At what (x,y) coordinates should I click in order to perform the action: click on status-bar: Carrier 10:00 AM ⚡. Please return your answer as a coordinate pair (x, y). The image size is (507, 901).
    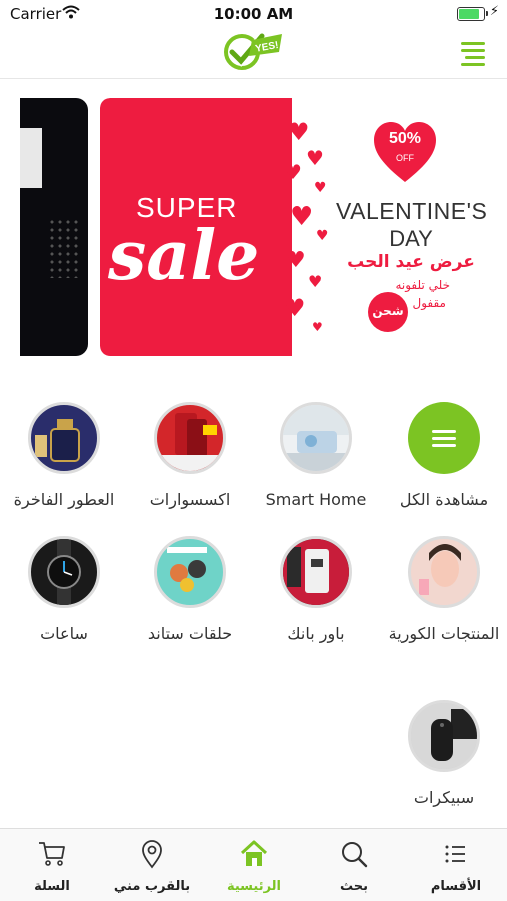
    Looking at the image, I should click on (253, 14).